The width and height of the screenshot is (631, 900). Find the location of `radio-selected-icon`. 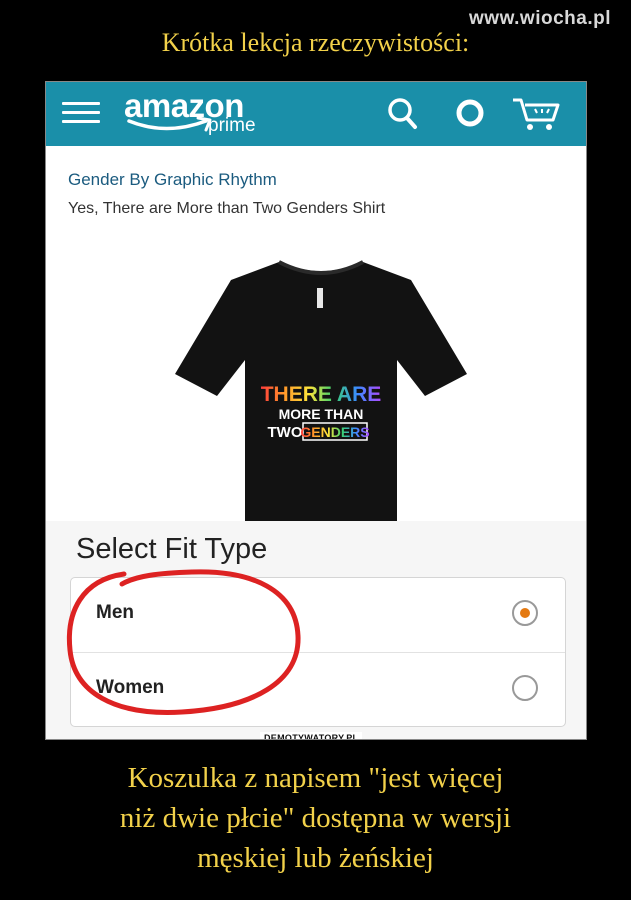

radio-selected-icon is located at coordinates (525, 613).